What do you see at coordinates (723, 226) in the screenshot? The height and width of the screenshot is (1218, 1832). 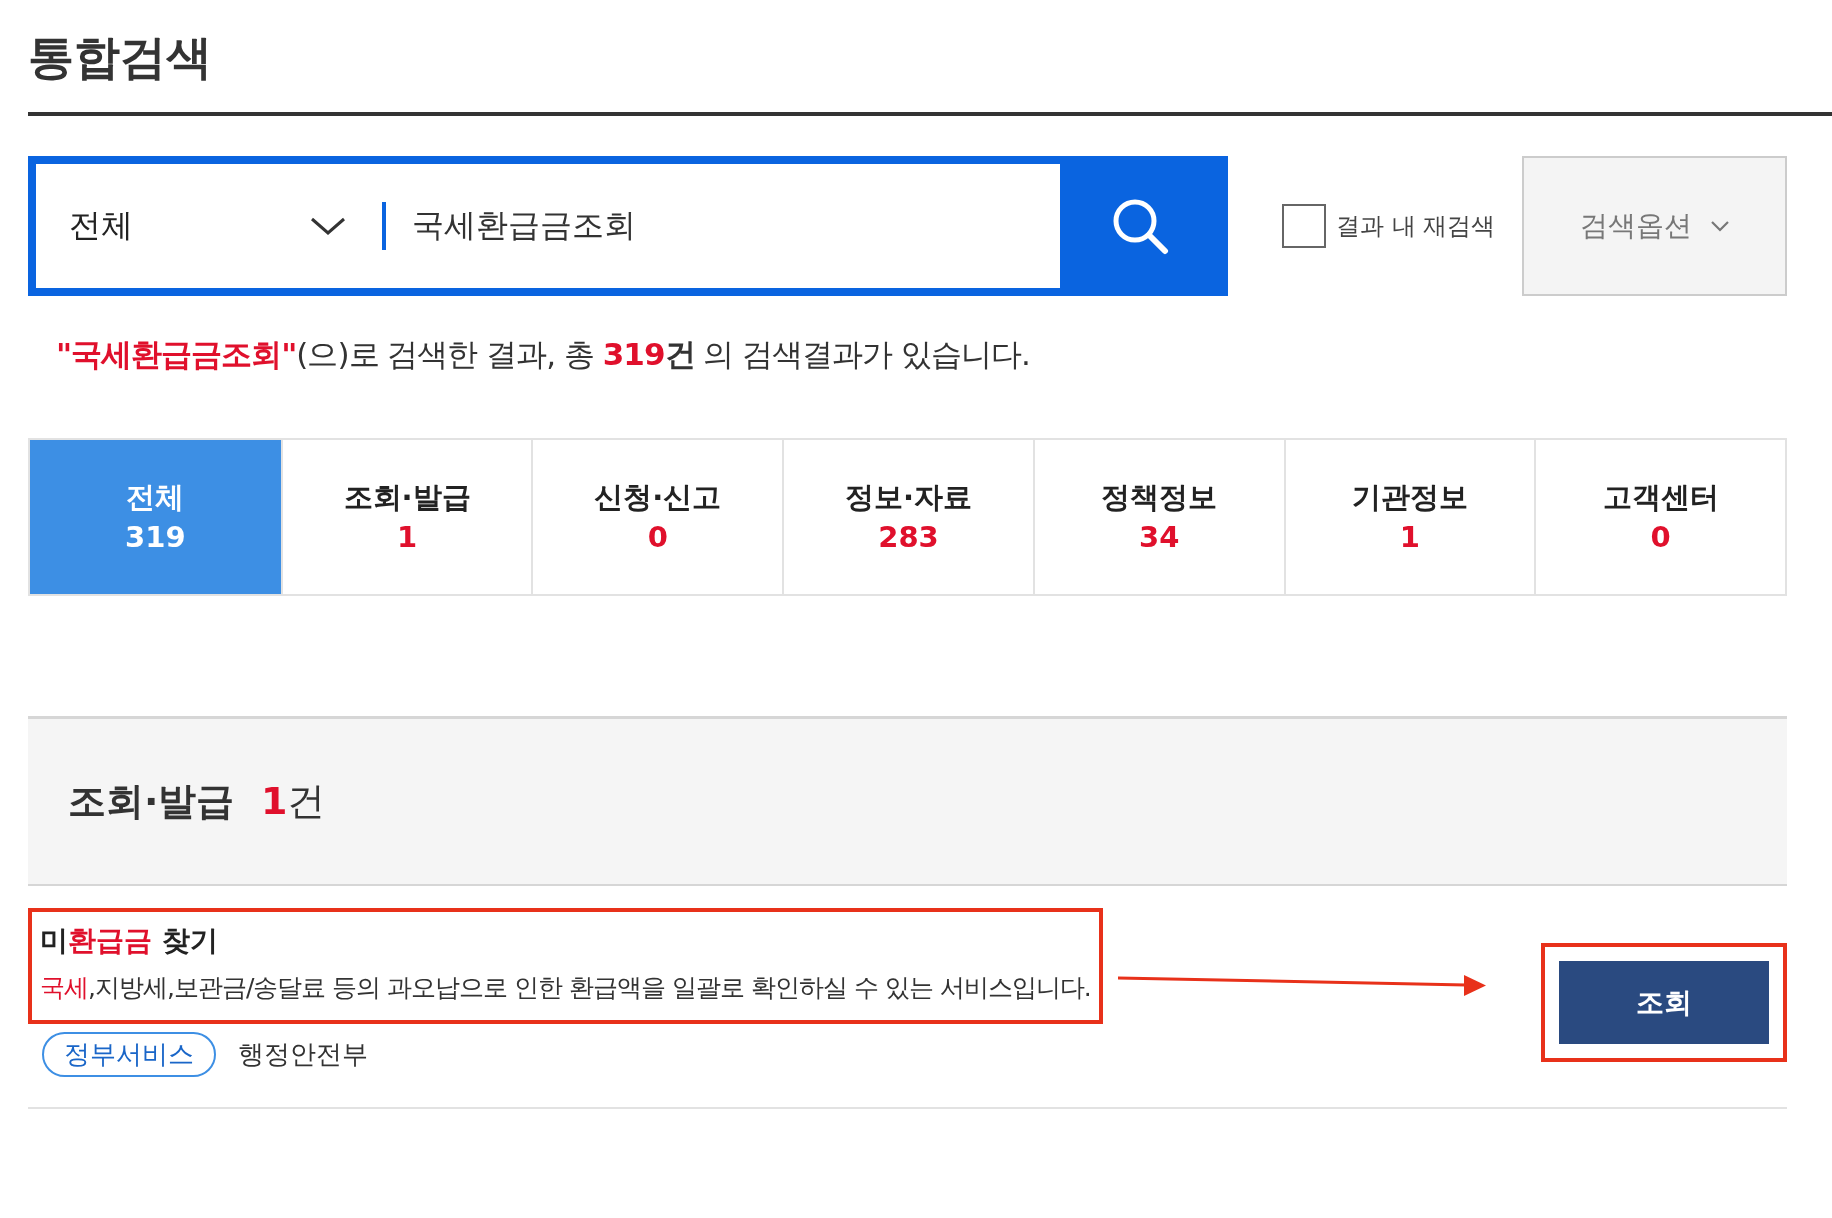 I see `search-field: 국세환급금조회` at bounding box center [723, 226].